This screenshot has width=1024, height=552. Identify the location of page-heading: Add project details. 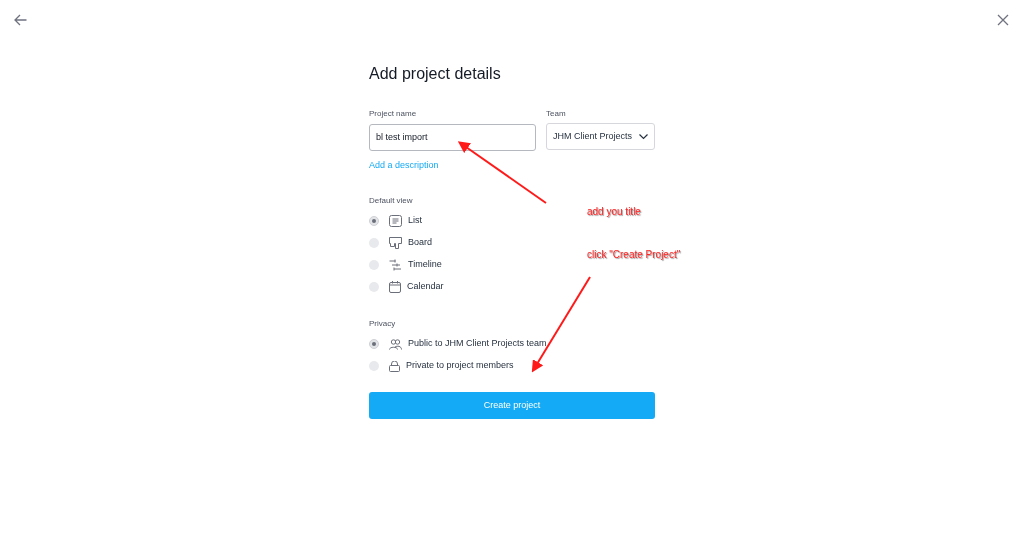
(435, 74).